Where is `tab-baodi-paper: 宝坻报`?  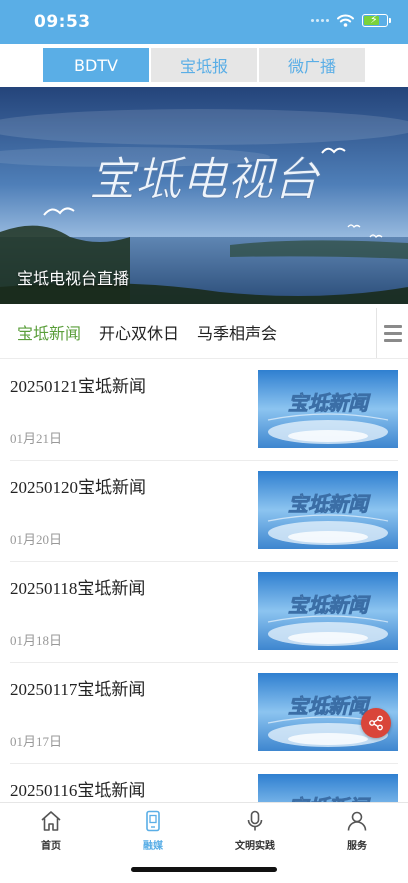 tab-baodi-paper: 宝坻报 is located at coordinates (205, 65).